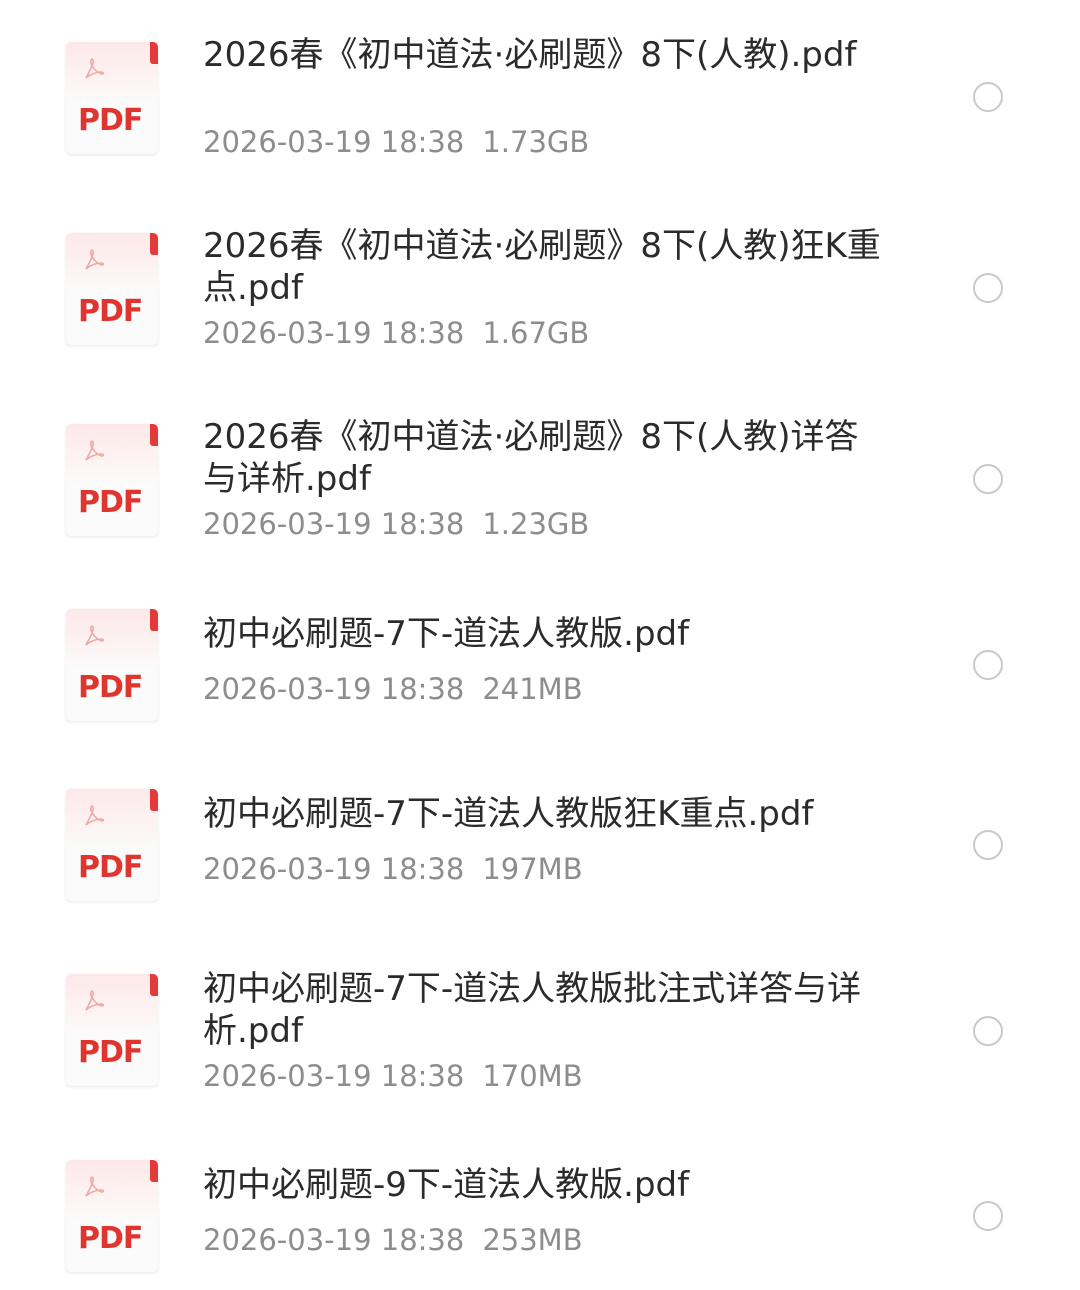 This screenshot has width=1080, height=1290. Describe the element at coordinates (530, 55) in the screenshot. I see `file-name: 2026春《初中道法·必刷题》8下(人教).pdf` at that location.